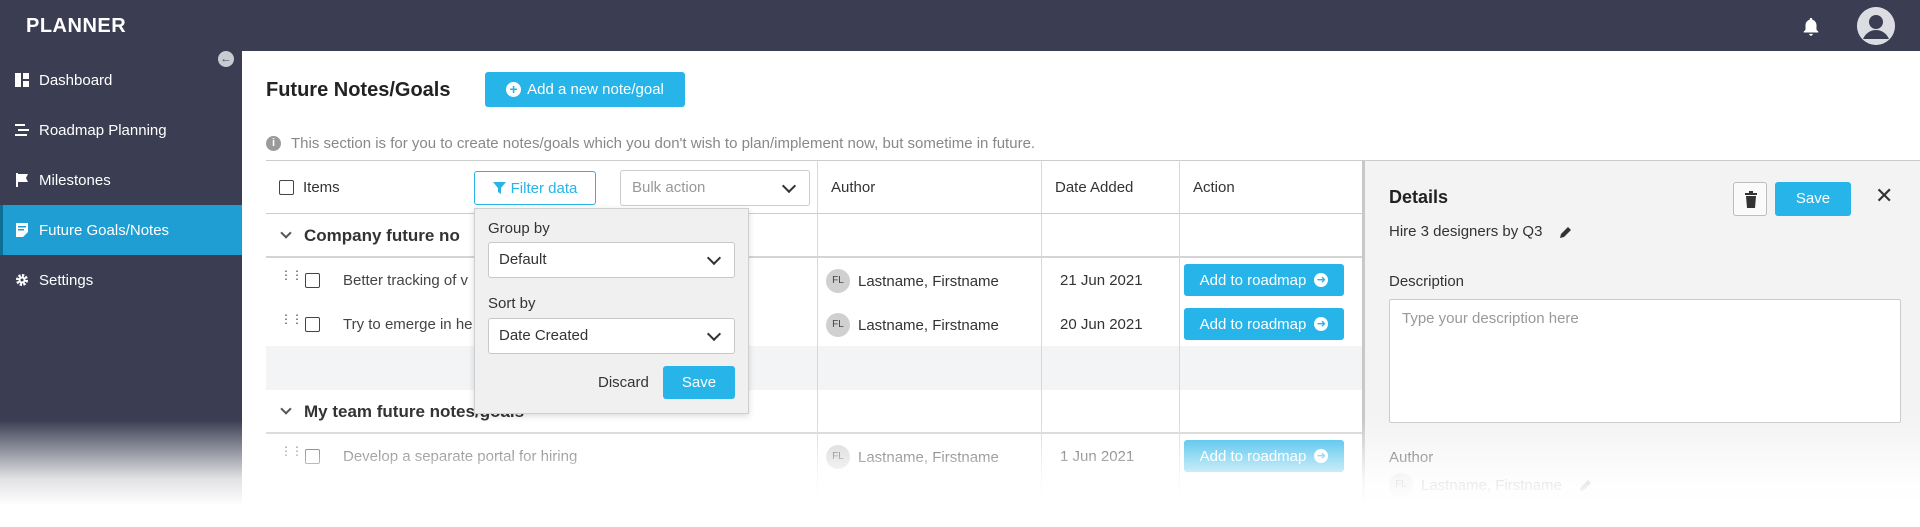 The height and width of the screenshot is (527, 1920). I want to click on filter-data-button: Filter data, so click(535, 188).